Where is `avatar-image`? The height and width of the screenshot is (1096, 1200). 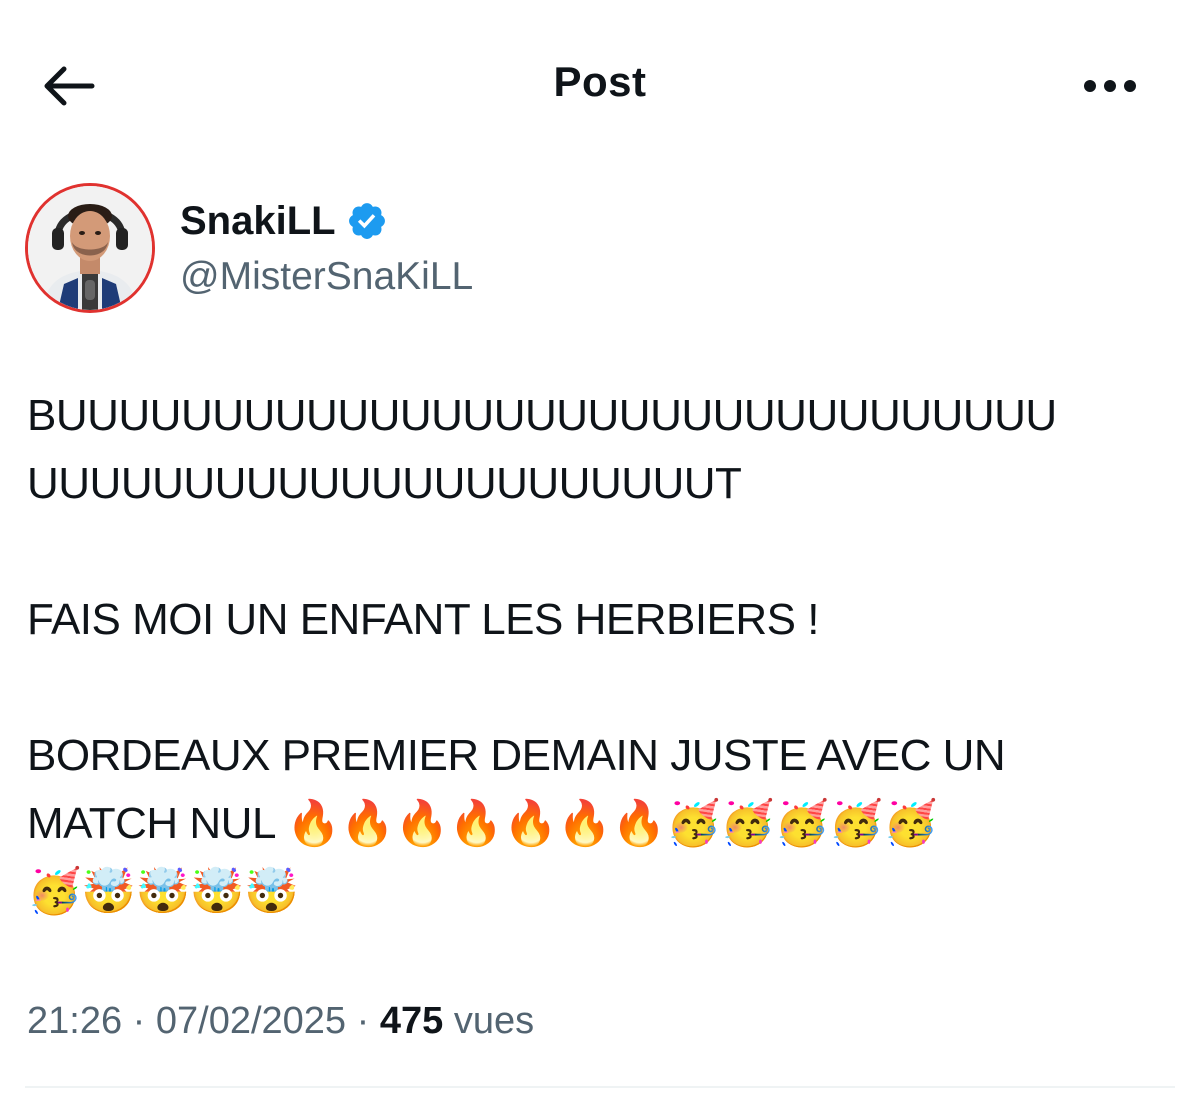
avatar-image is located at coordinates (90, 248).